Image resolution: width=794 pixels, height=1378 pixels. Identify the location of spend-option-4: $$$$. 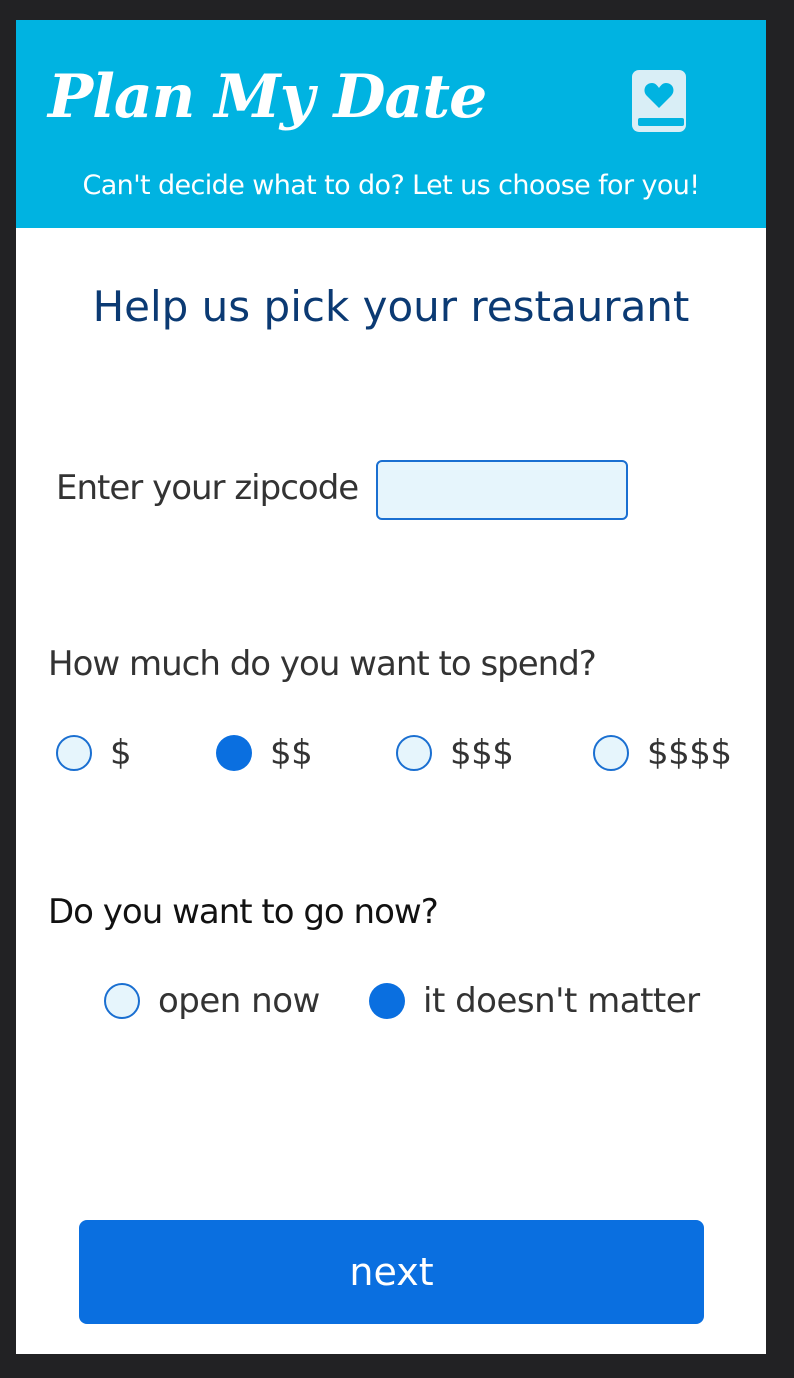
(662, 753).